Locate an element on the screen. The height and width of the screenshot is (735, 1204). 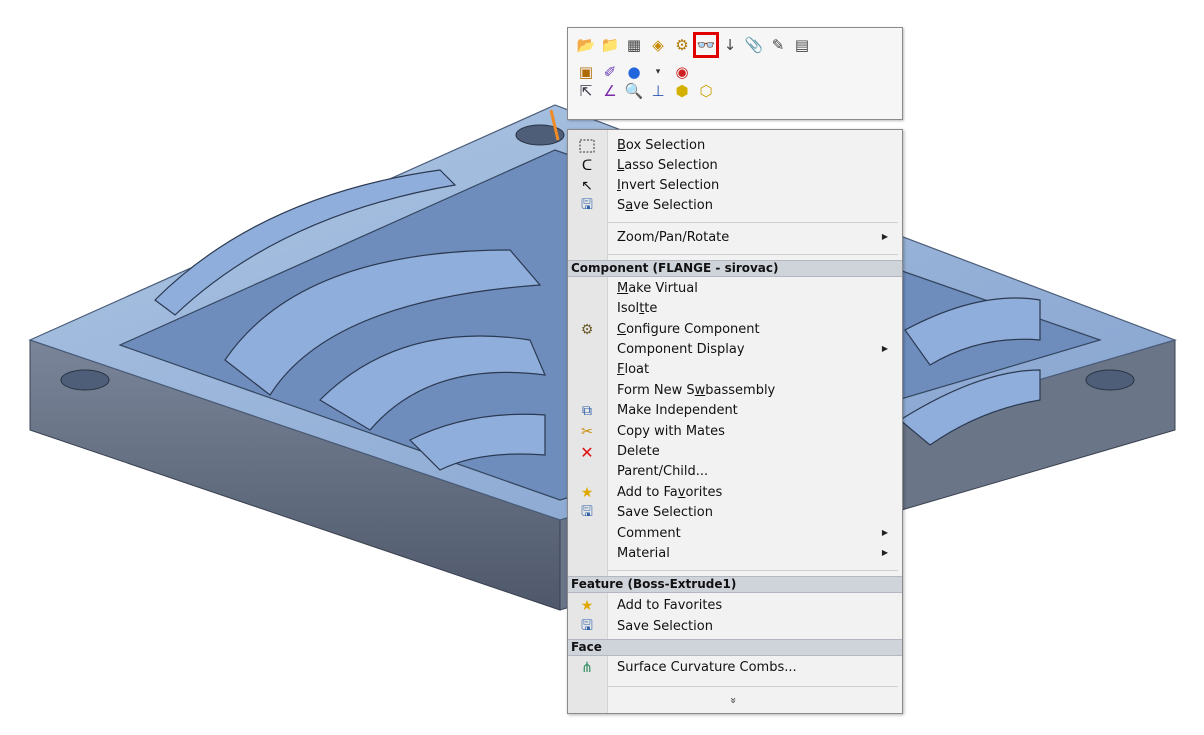
appearance-icon: ● is located at coordinates (634, 72).